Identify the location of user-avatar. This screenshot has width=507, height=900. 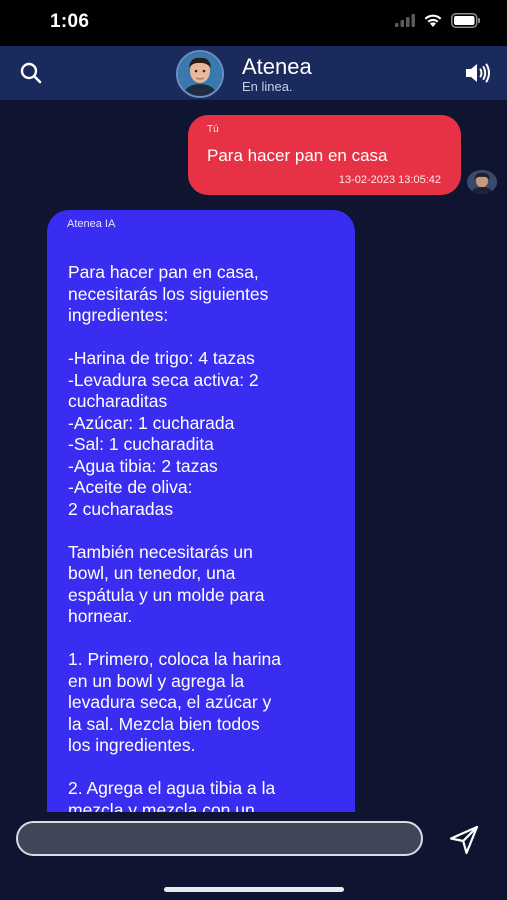
(482, 182).